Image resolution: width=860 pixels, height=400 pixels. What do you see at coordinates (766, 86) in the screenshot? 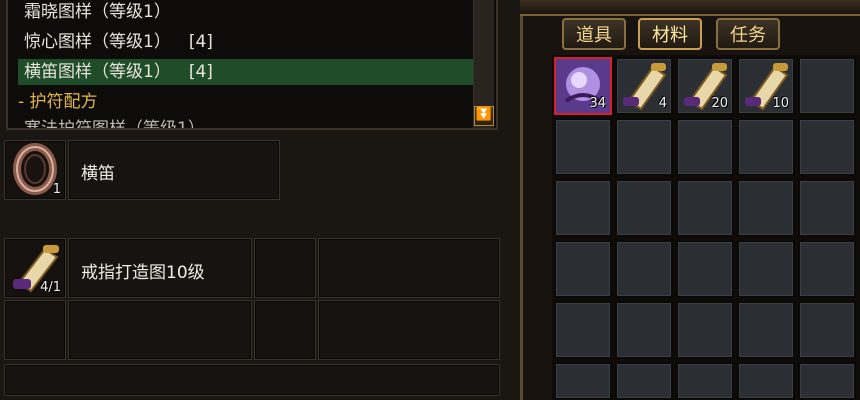
I see `inventory-slot: 10` at bounding box center [766, 86].